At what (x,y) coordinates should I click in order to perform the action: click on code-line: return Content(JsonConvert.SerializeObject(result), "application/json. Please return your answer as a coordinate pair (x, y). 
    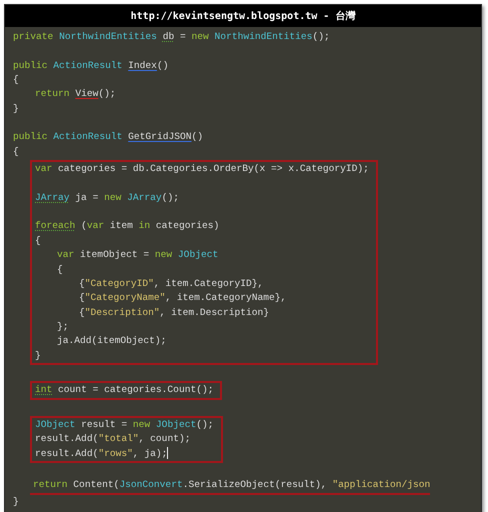
    Looking at the image, I should click on (231, 485).